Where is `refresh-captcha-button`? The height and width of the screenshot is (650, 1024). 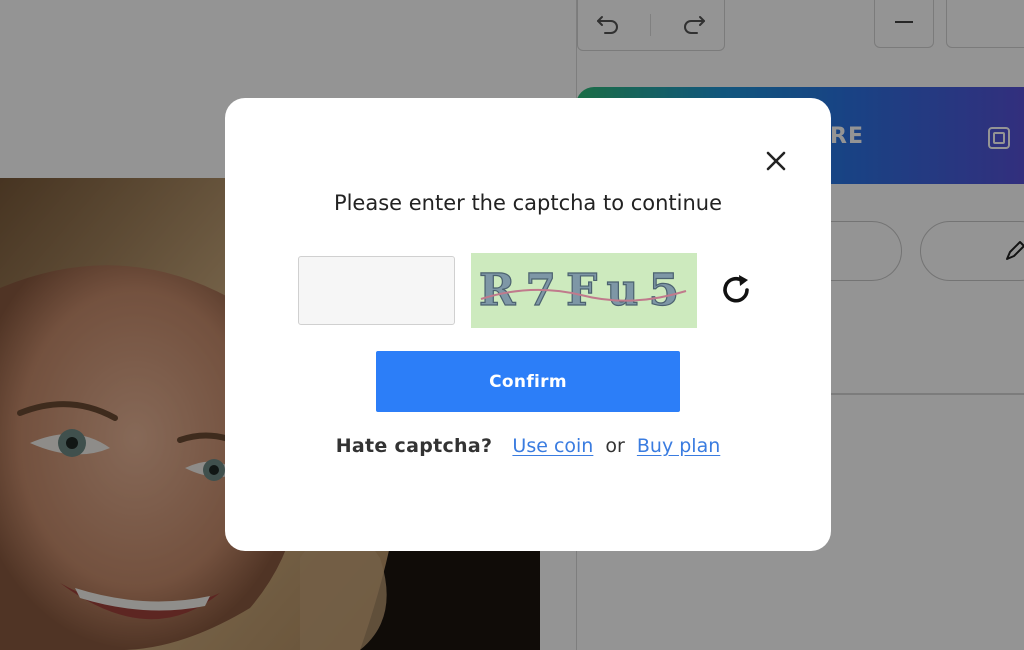 refresh-captcha-button is located at coordinates (736, 292).